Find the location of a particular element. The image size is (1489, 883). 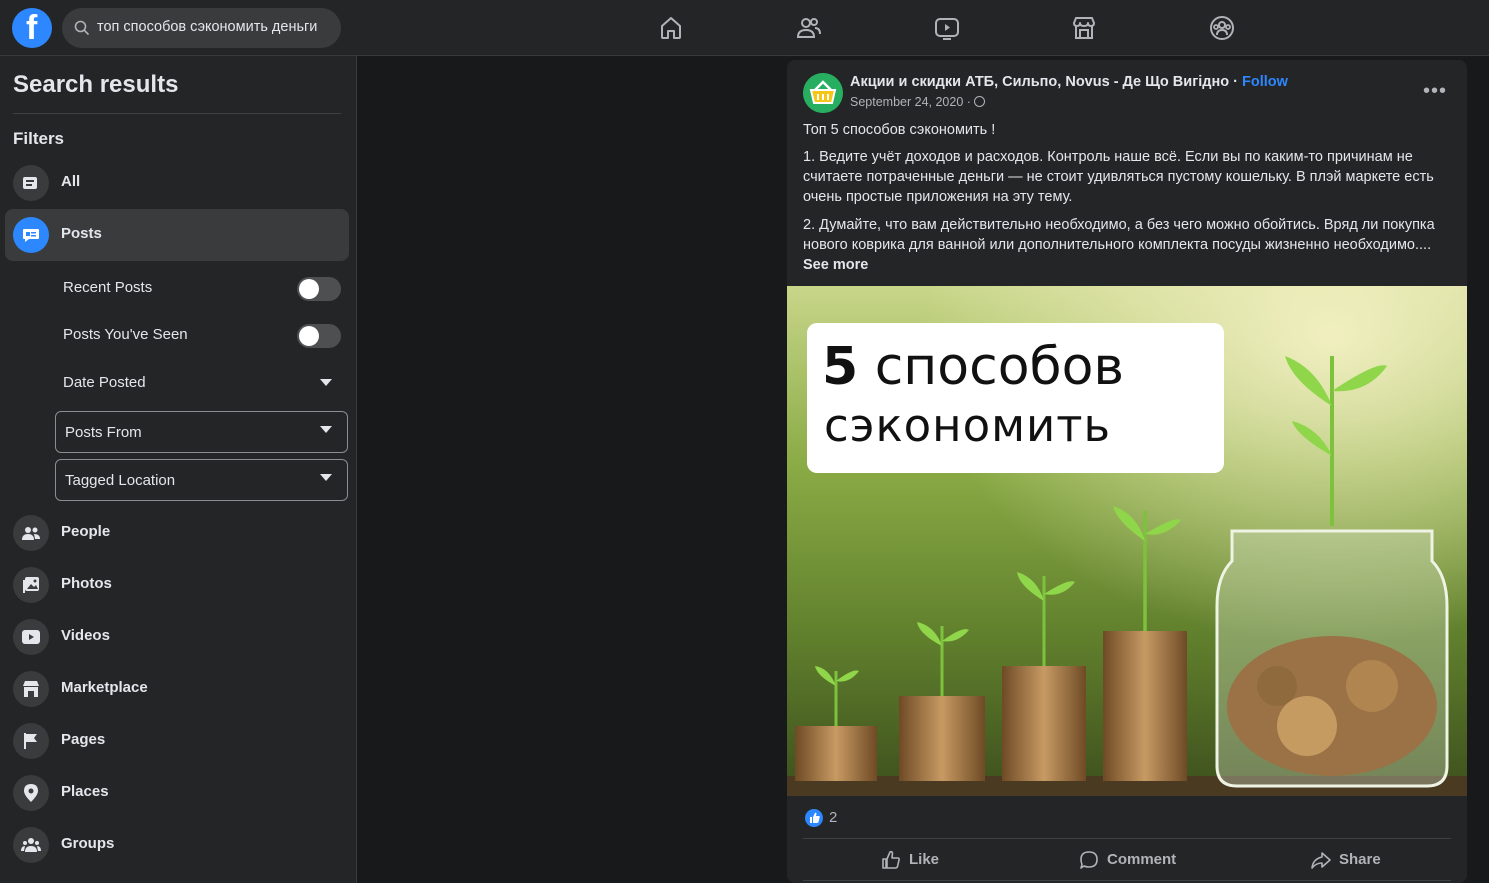

image-caption-card: 5 способов сэкономить is located at coordinates (1015, 398).